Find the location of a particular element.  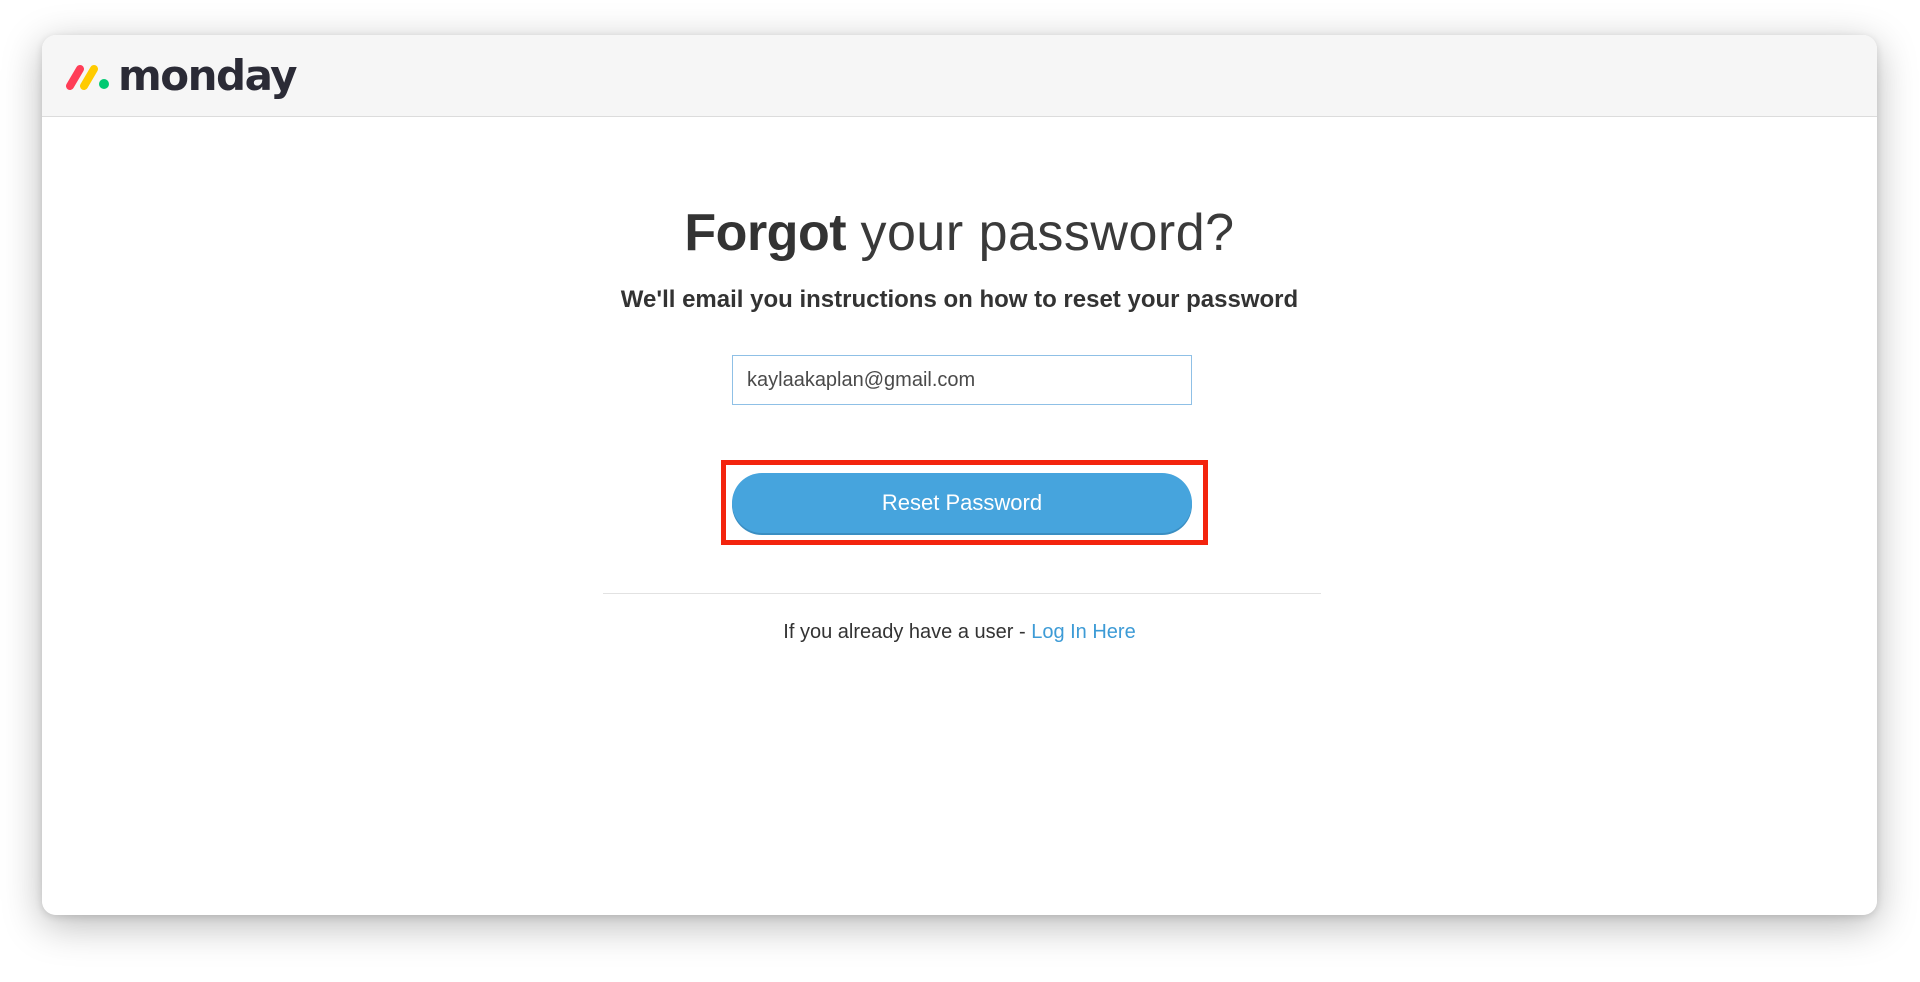

page-title-light: your password? is located at coordinates (1047, 233).